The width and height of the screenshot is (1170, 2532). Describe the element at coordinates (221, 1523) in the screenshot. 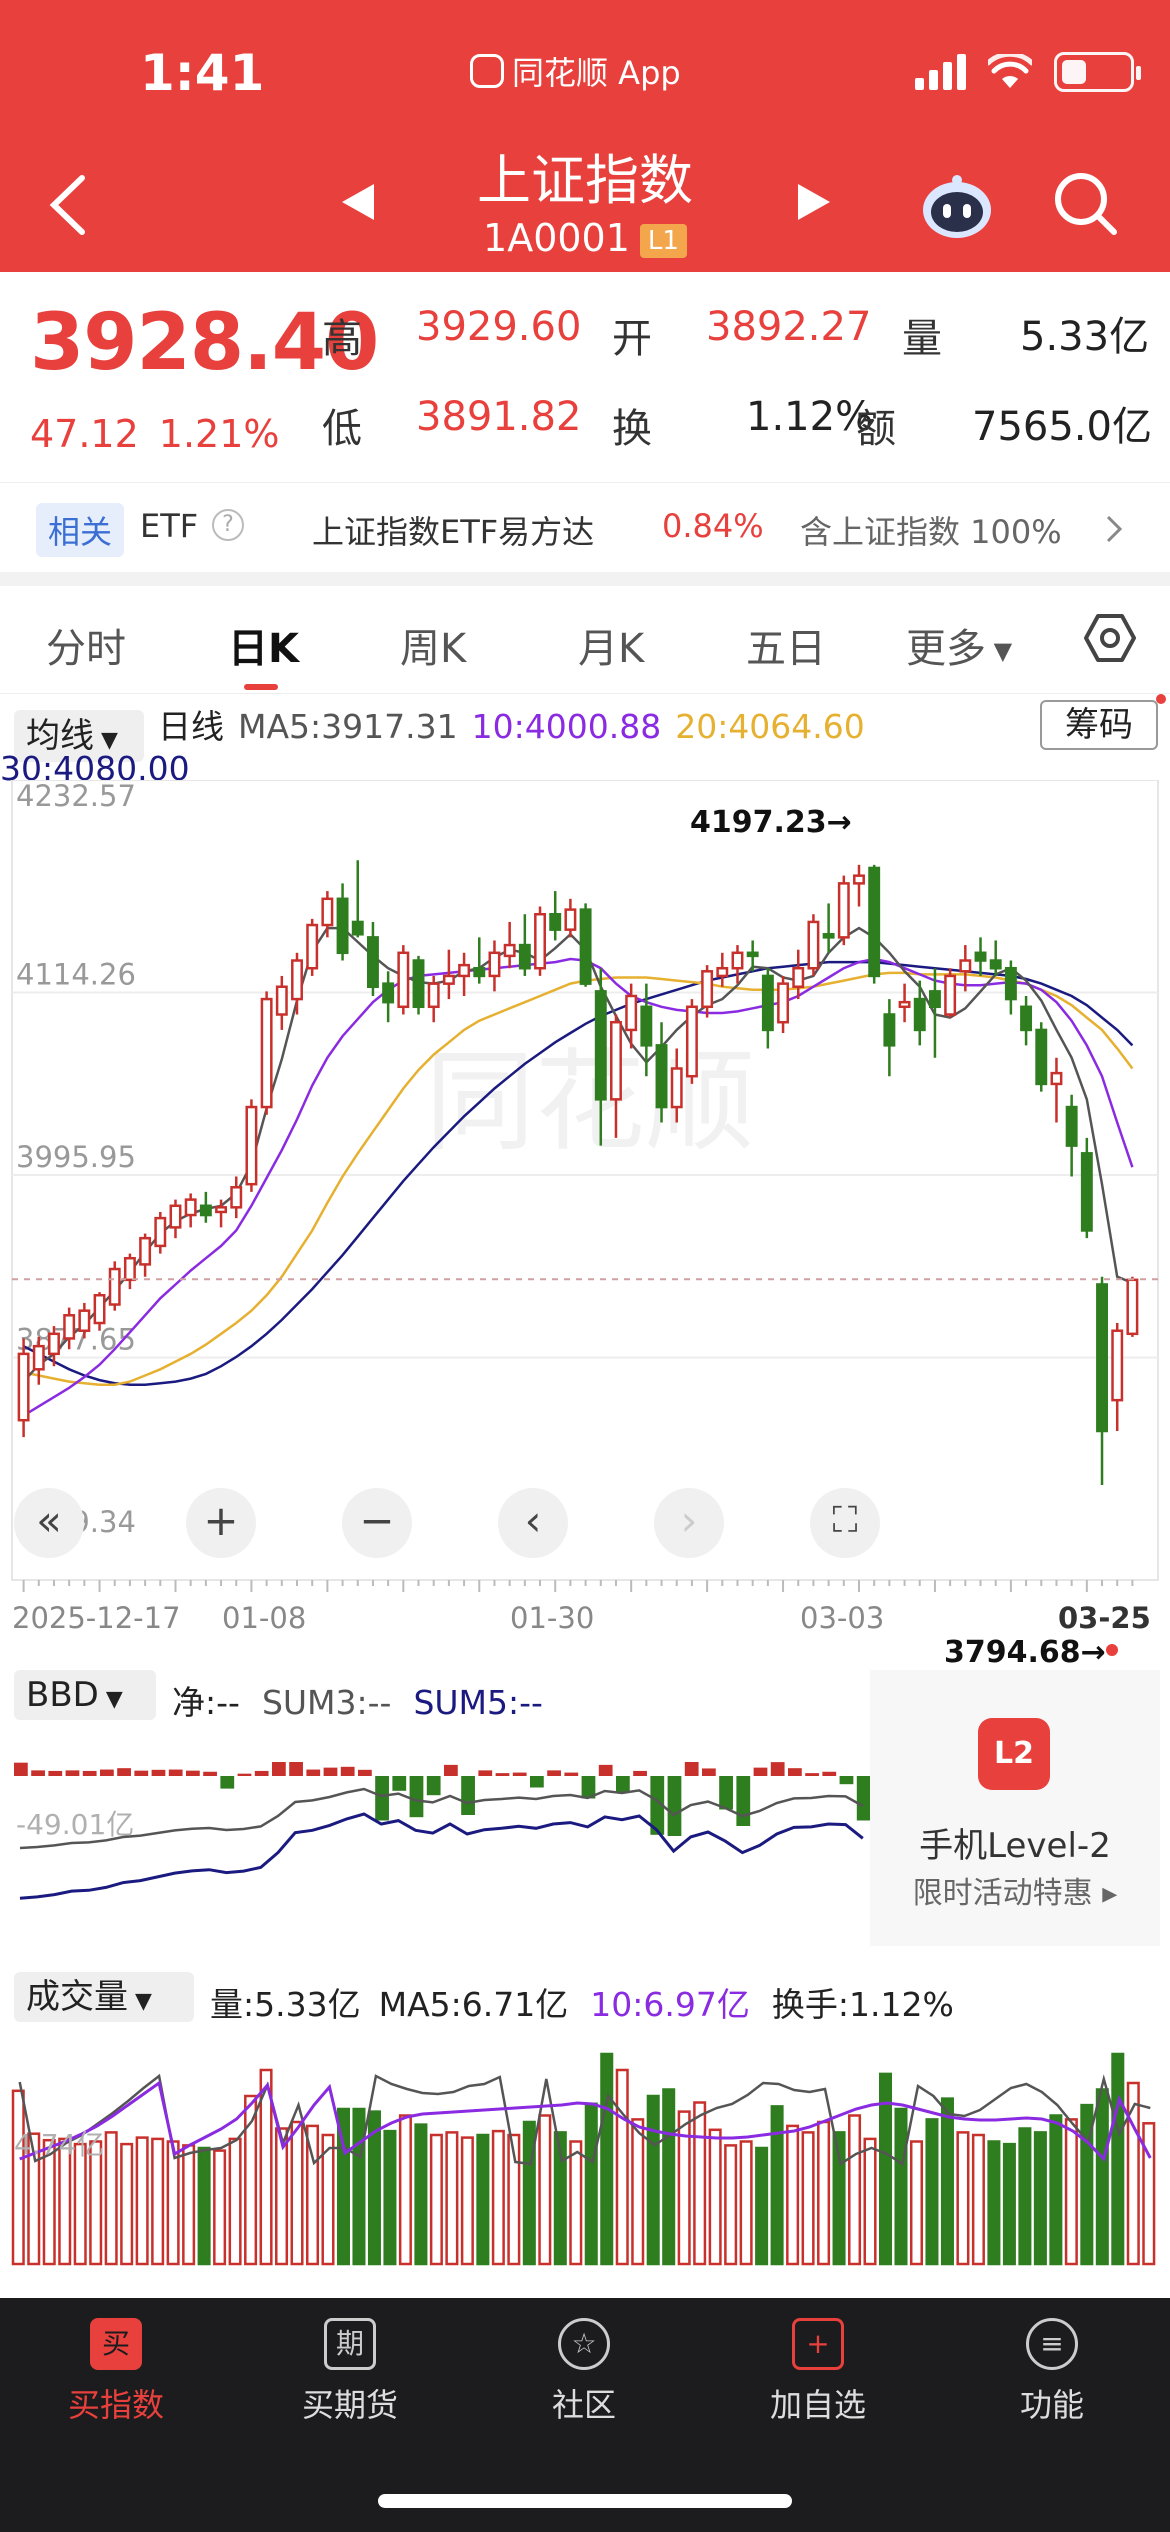

I see `zoom-in-button: +` at that location.